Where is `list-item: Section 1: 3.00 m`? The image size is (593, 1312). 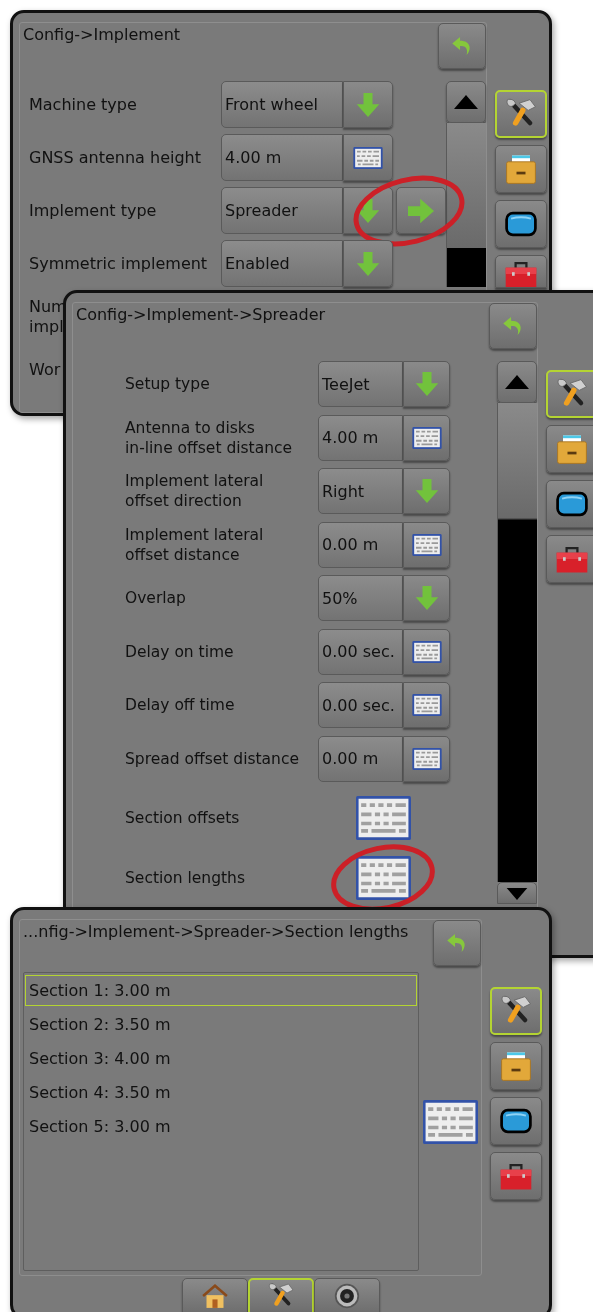
list-item: Section 1: 3.00 m is located at coordinates (221, 990).